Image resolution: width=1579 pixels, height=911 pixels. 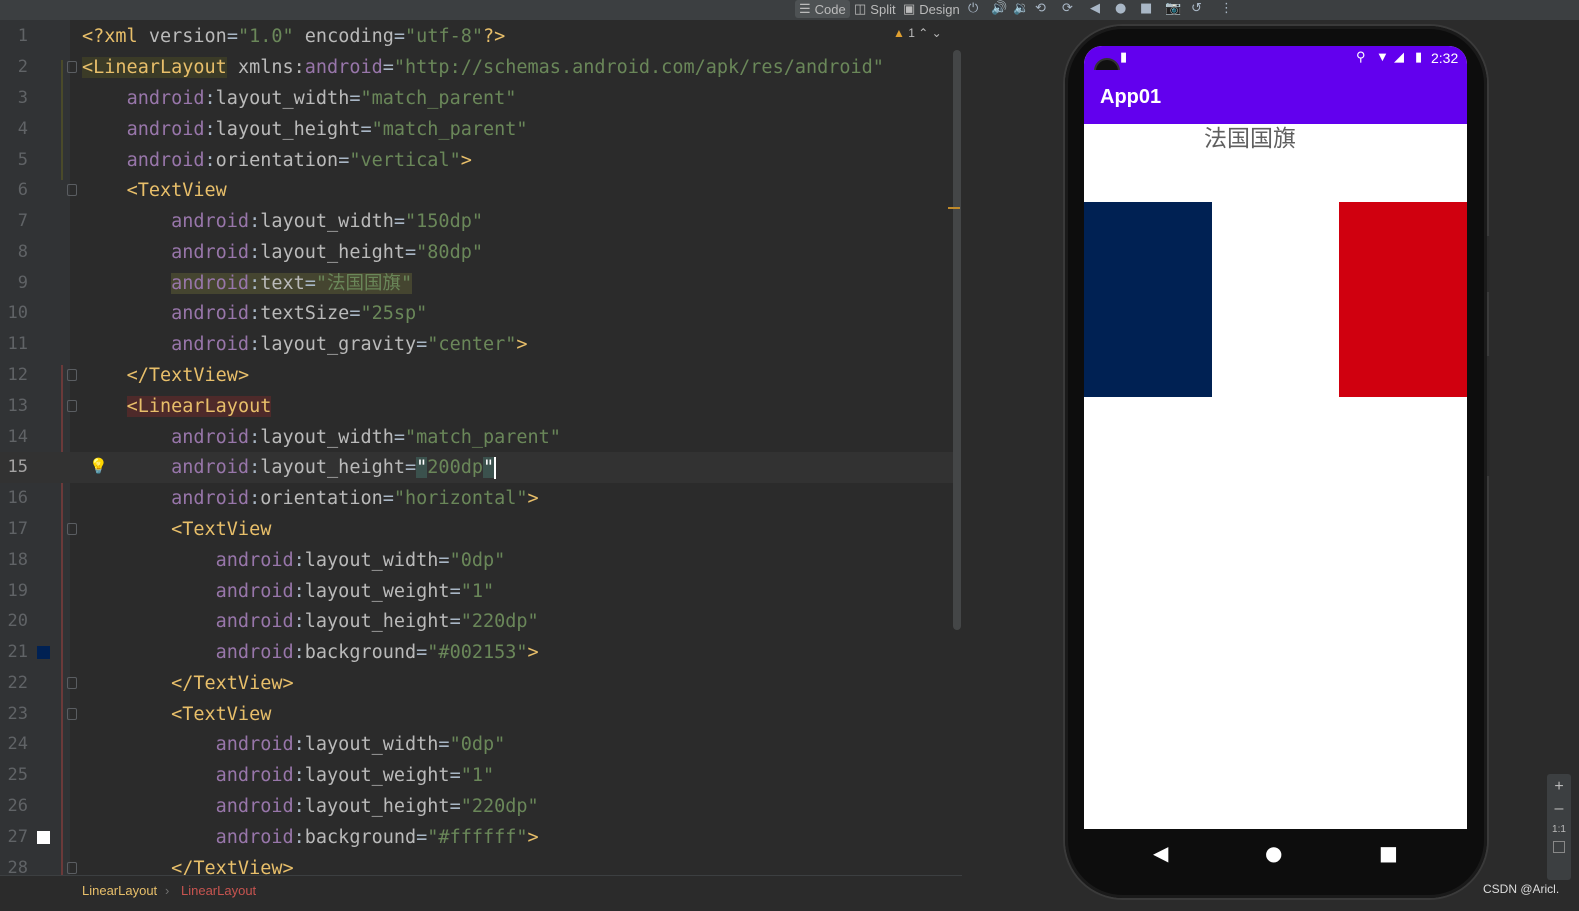 I want to click on line-number: 16, so click(x=17, y=498).